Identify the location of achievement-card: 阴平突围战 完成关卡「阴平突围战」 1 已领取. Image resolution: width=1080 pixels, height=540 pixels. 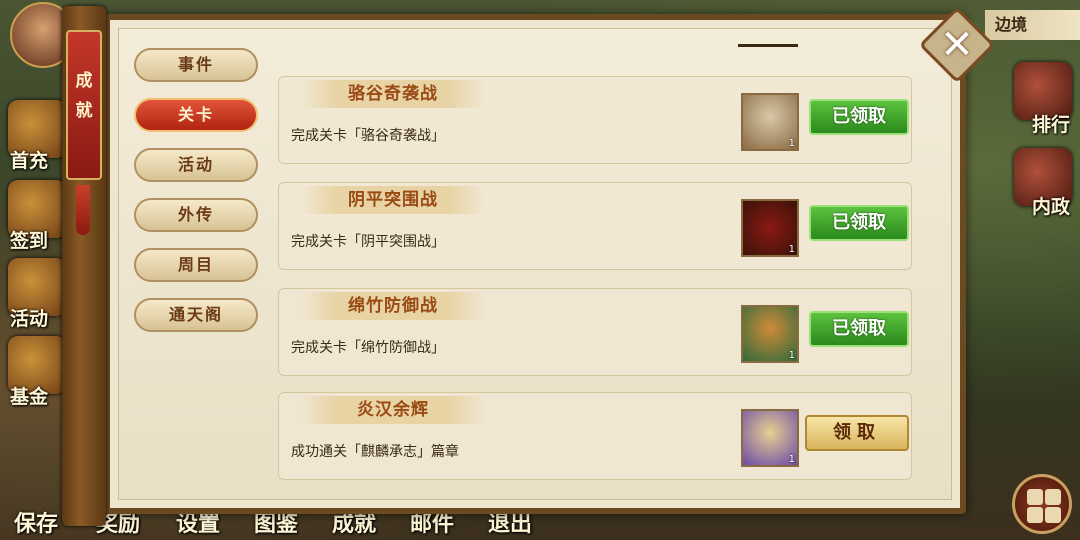
(595, 226).